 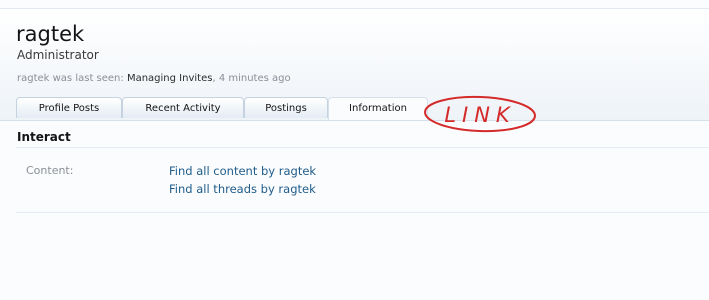 I want to click on content-label: Content:, so click(x=50, y=170).